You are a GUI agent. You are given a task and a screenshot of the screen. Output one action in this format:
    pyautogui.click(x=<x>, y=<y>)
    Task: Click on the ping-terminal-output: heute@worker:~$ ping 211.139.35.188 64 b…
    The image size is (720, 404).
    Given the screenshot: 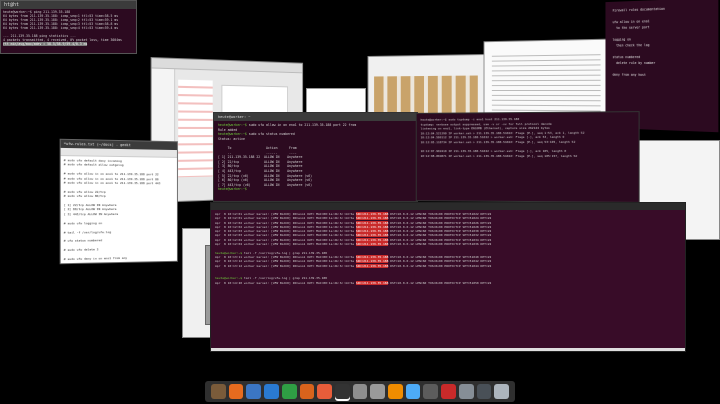 What is the action you would take?
    pyautogui.click(x=68, y=28)
    